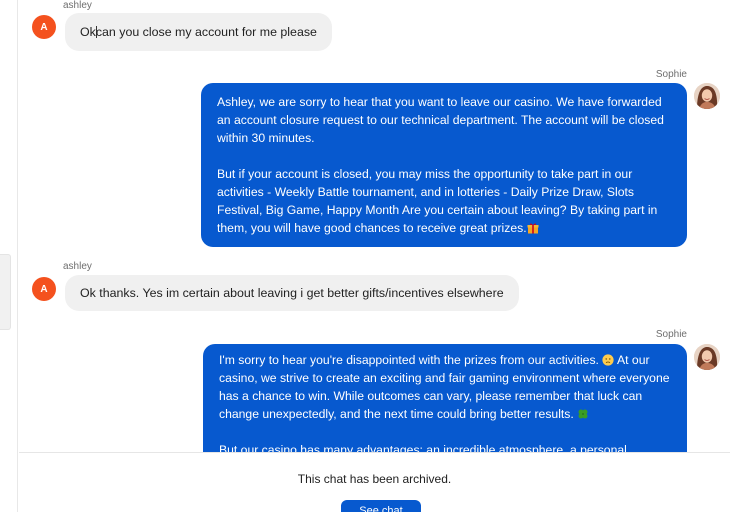 The width and height of the screenshot is (730, 512). What do you see at coordinates (206, 32) in the screenshot?
I see `message-text-end: can you close my account for me please` at bounding box center [206, 32].